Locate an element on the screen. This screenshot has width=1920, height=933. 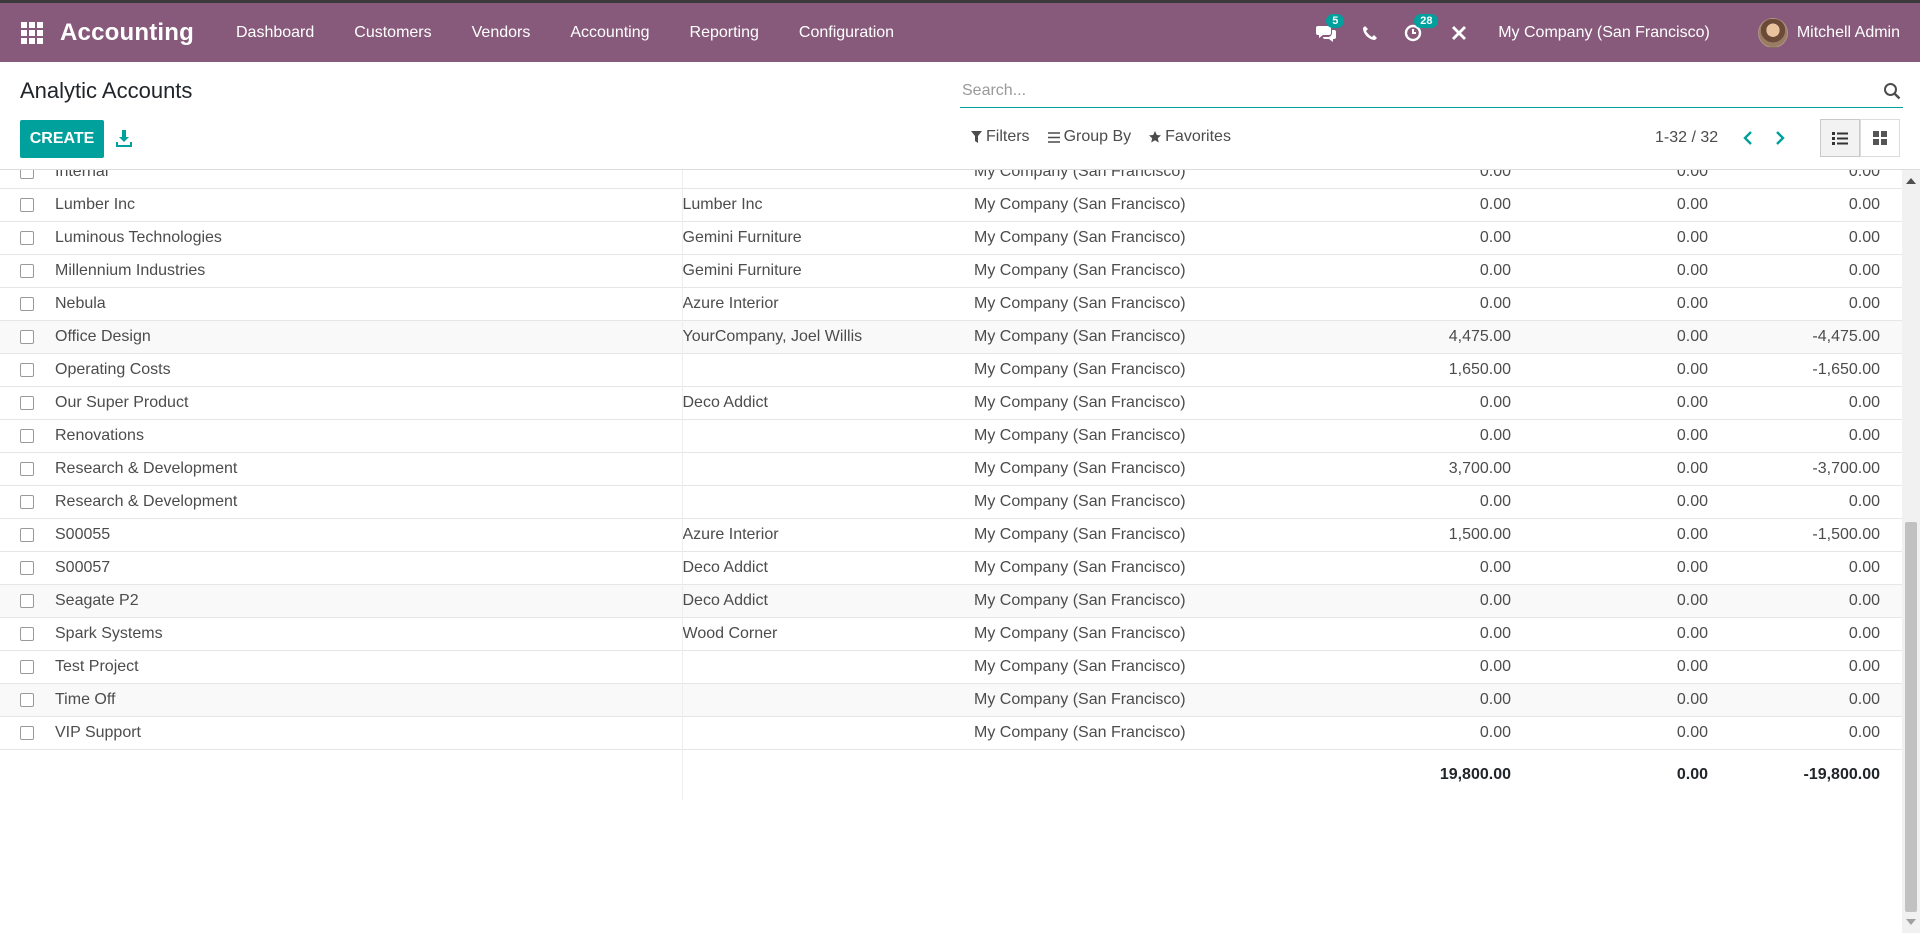
company-switcher: My Company (San Francisco) is located at coordinates (1604, 33).